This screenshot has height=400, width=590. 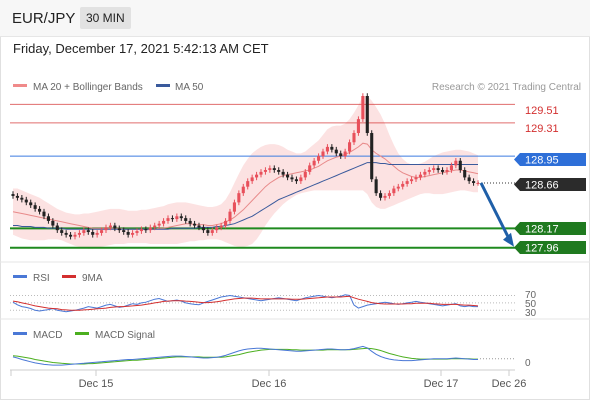 I want to click on x-tick-label: Dec 15, so click(x=96, y=384).